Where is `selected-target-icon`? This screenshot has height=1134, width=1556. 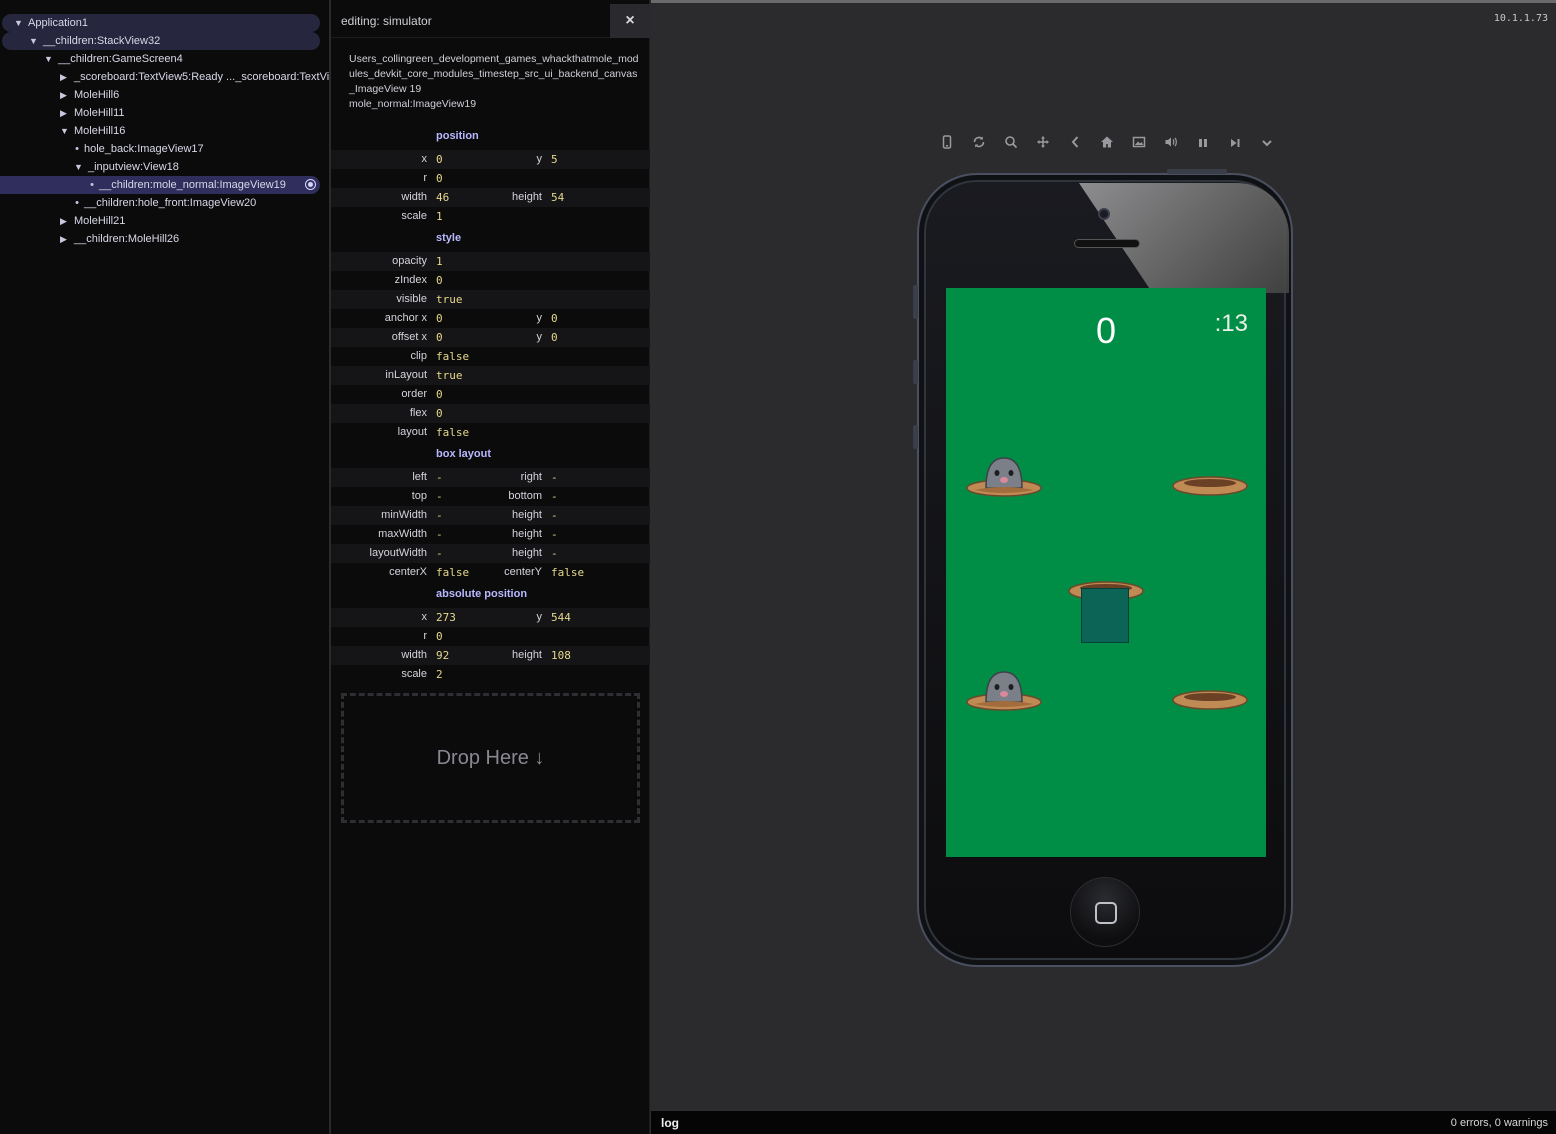 selected-target-icon is located at coordinates (310, 184).